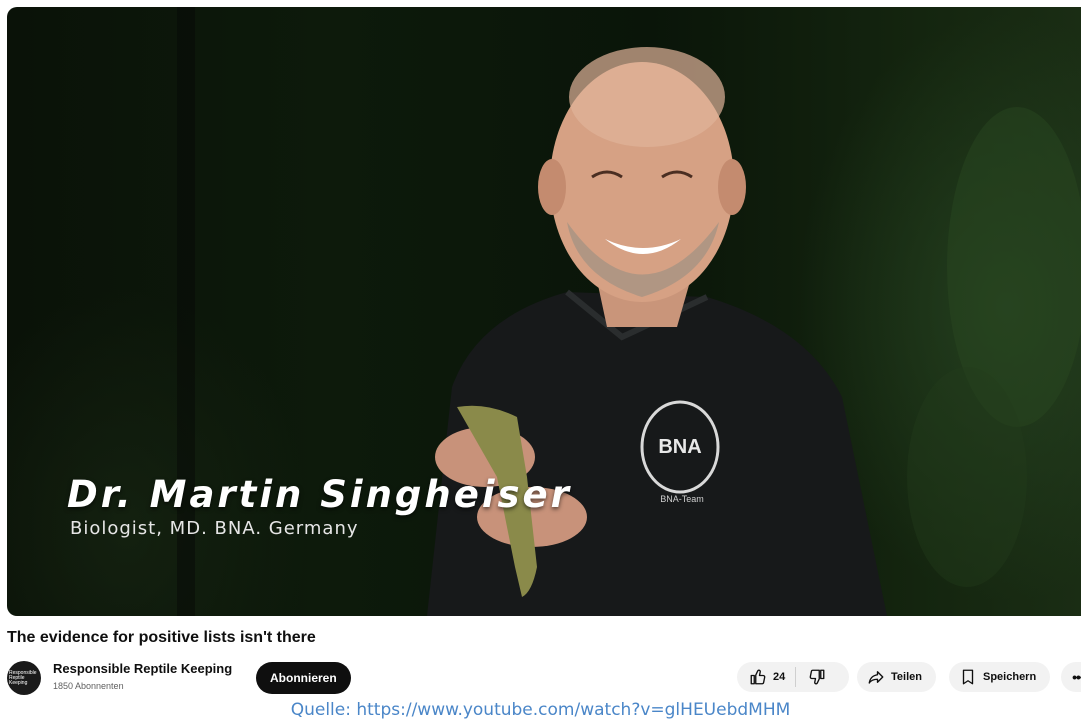  I want to click on share-label: Teilen, so click(906, 677).